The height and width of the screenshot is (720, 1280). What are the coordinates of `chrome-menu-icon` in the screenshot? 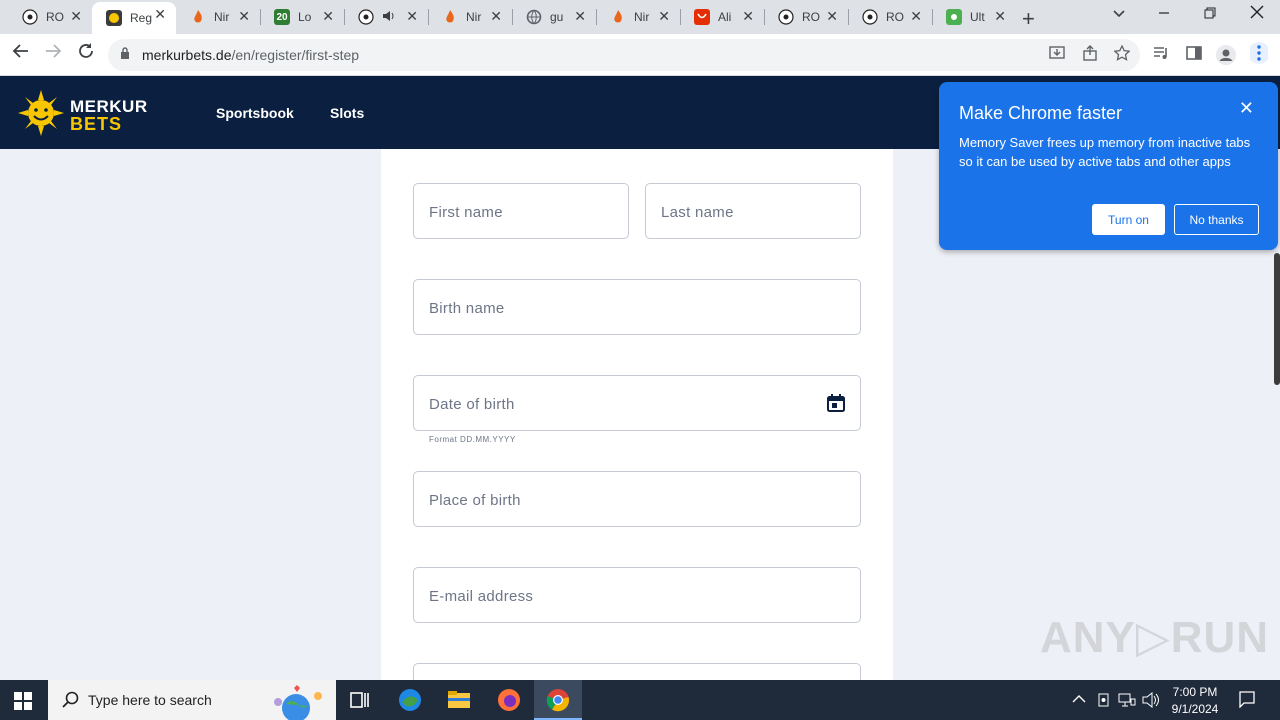 It's located at (1259, 55).